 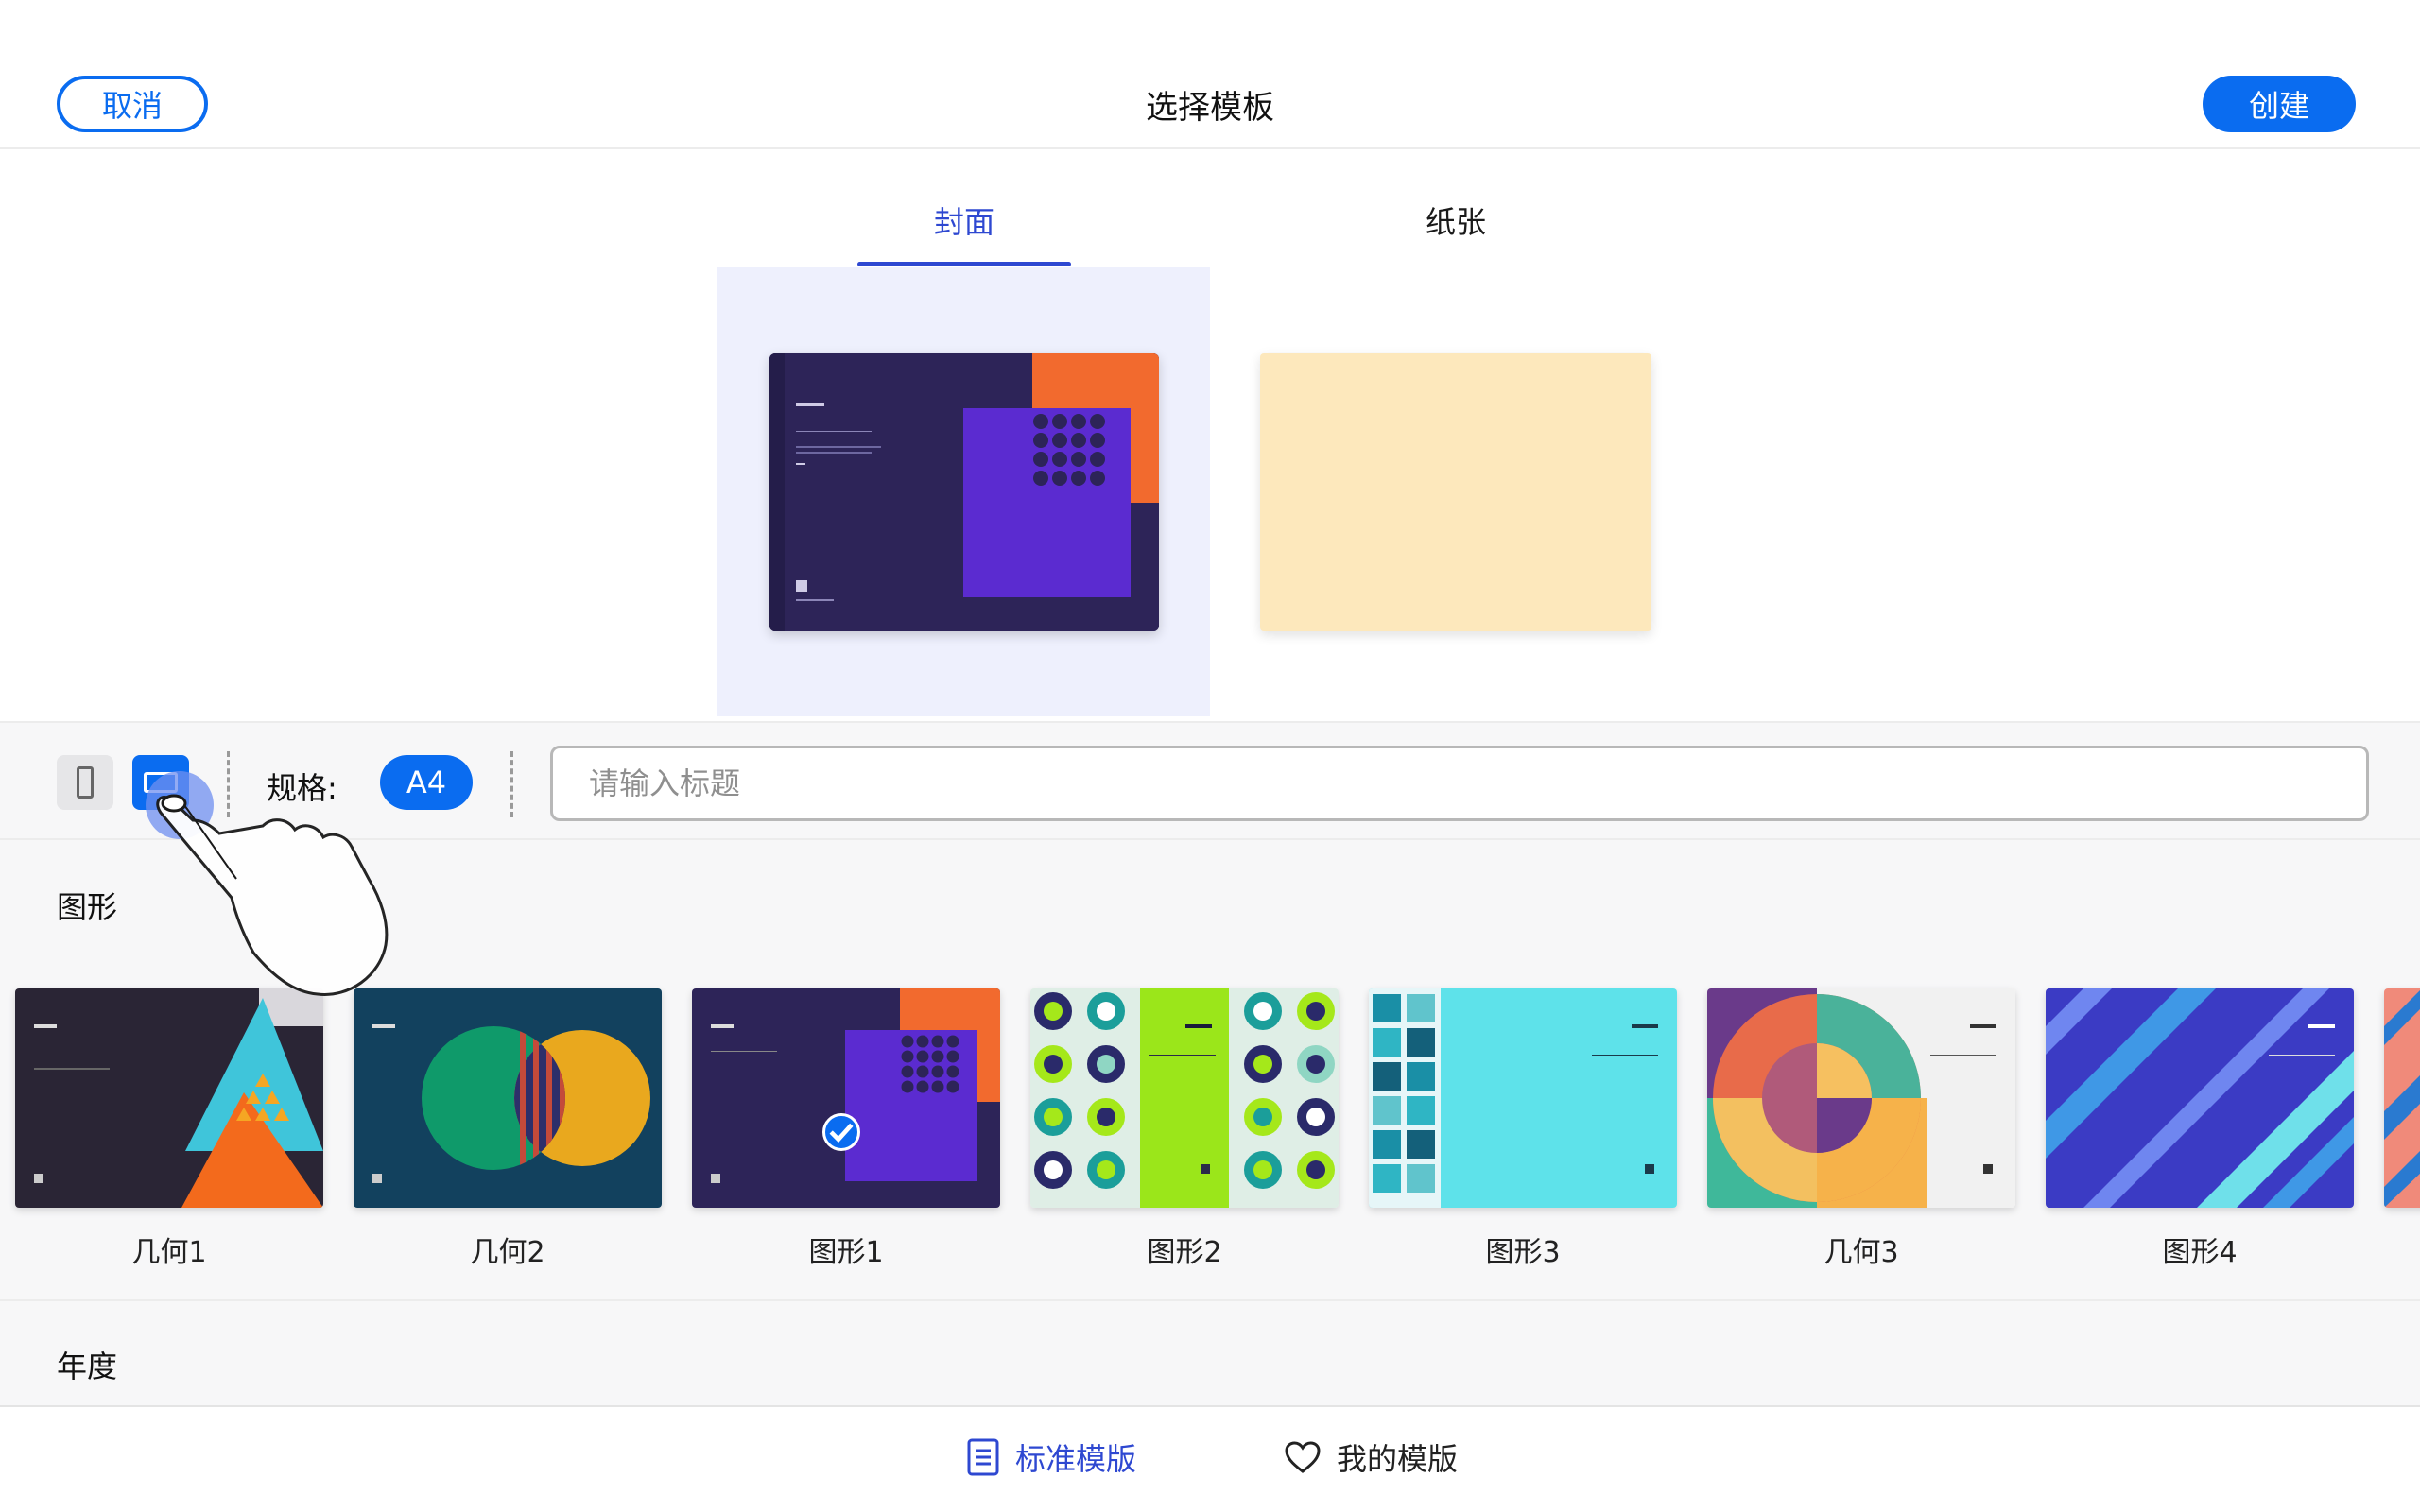 What do you see at coordinates (1398, 1459) in the screenshot?
I see `nav-mine-label: 我的模版` at bounding box center [1398, 1459].